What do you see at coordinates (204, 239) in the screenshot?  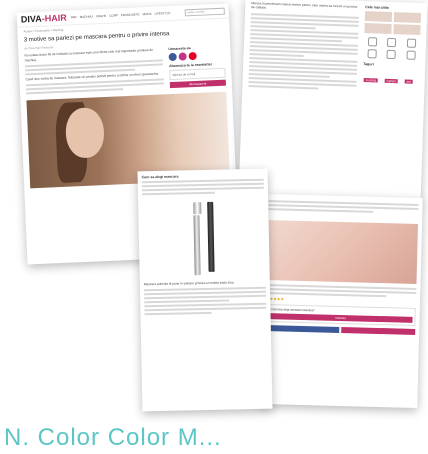 I see `mascara-product-image` at bounding box center [204, 239].